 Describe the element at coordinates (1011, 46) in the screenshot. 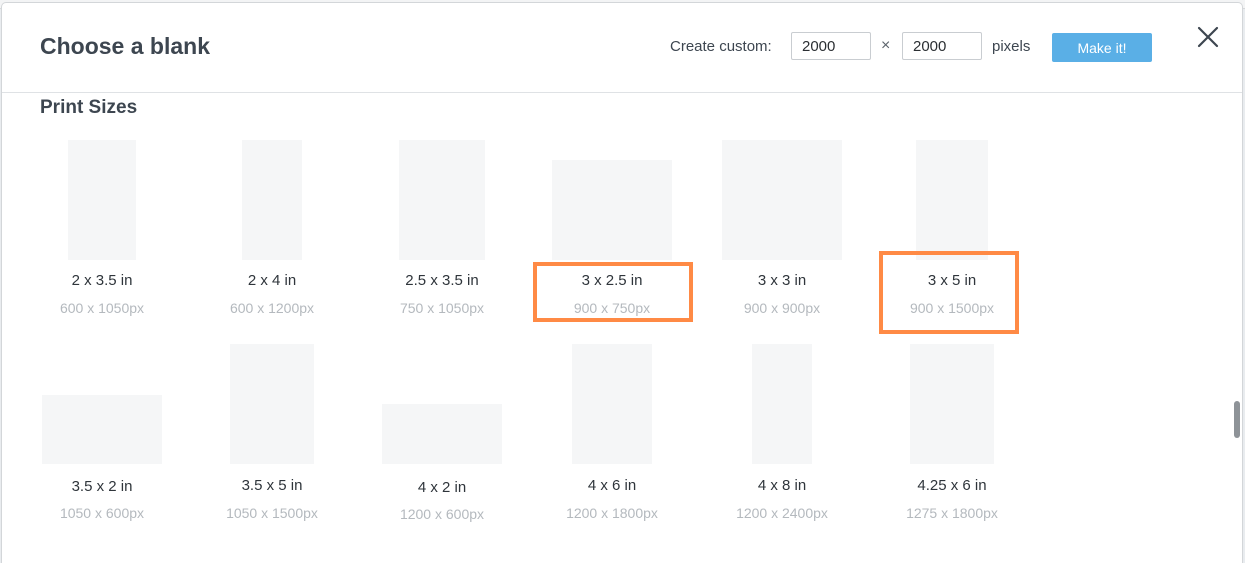

I see `pixels-unit-label: pixels` at that location.